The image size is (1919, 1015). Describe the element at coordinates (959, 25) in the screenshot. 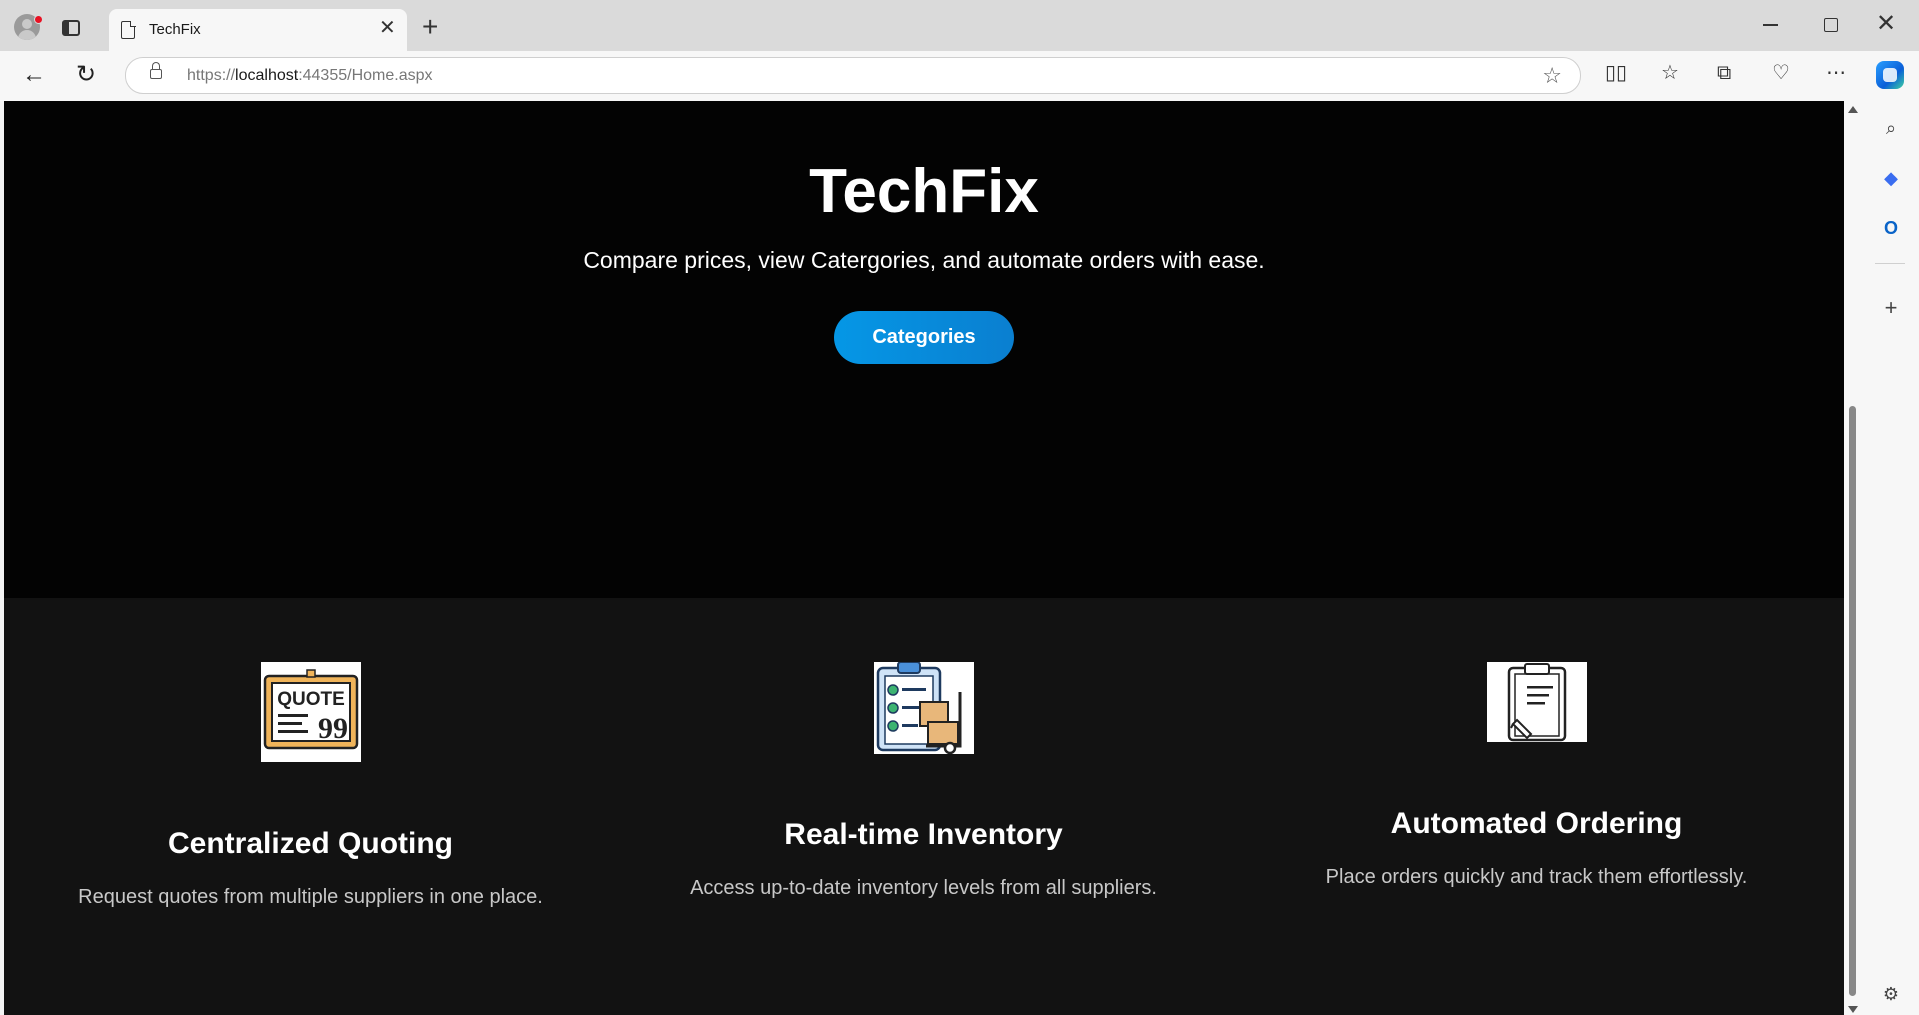

I see `title-bar: TechFix ✕ + ✕` at that location.